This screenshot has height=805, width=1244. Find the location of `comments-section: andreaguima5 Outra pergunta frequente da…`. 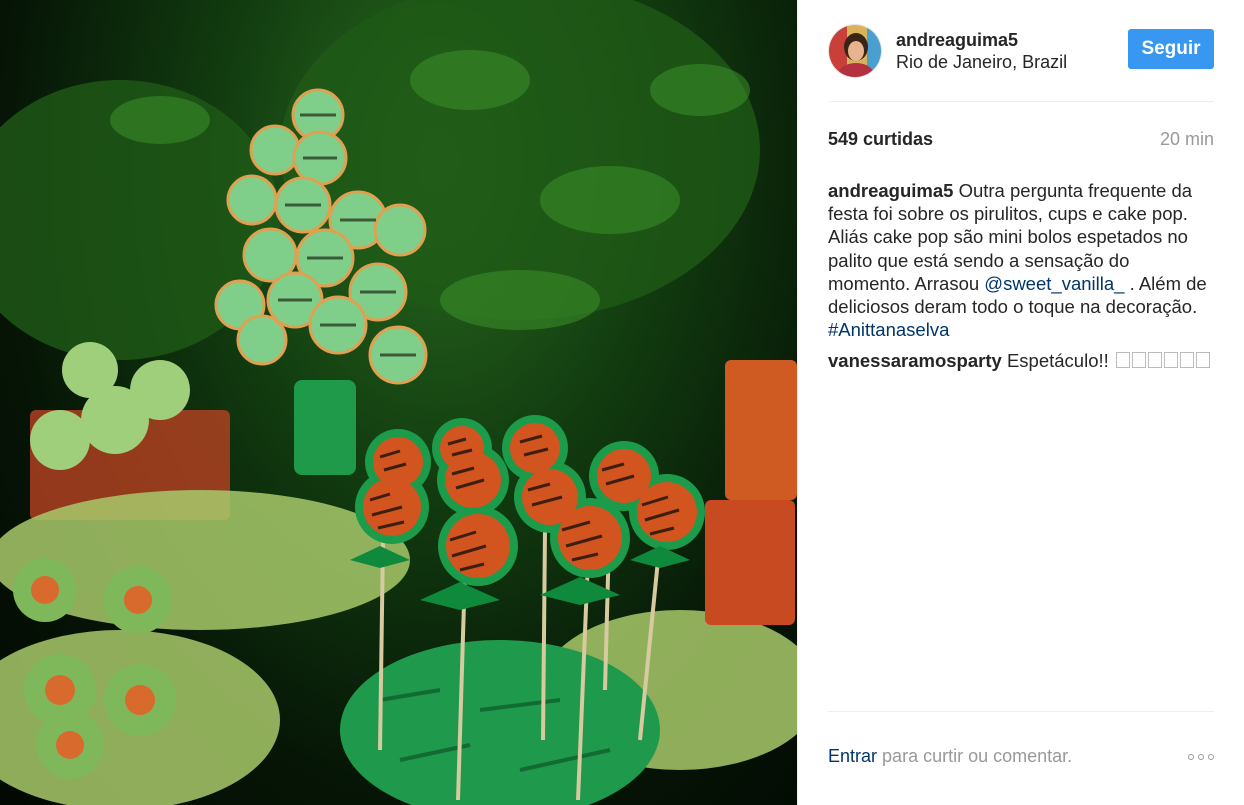

comments-section: andreaguima5 Outra pergunta frequente da… is located at coordinates (1022, 280).